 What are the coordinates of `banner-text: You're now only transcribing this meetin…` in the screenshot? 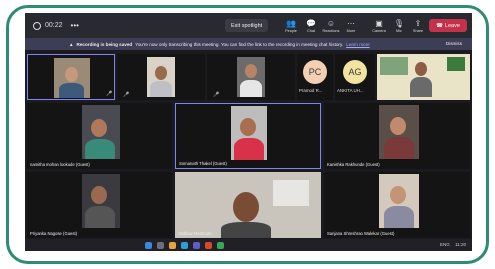 It's located at (239, 44).